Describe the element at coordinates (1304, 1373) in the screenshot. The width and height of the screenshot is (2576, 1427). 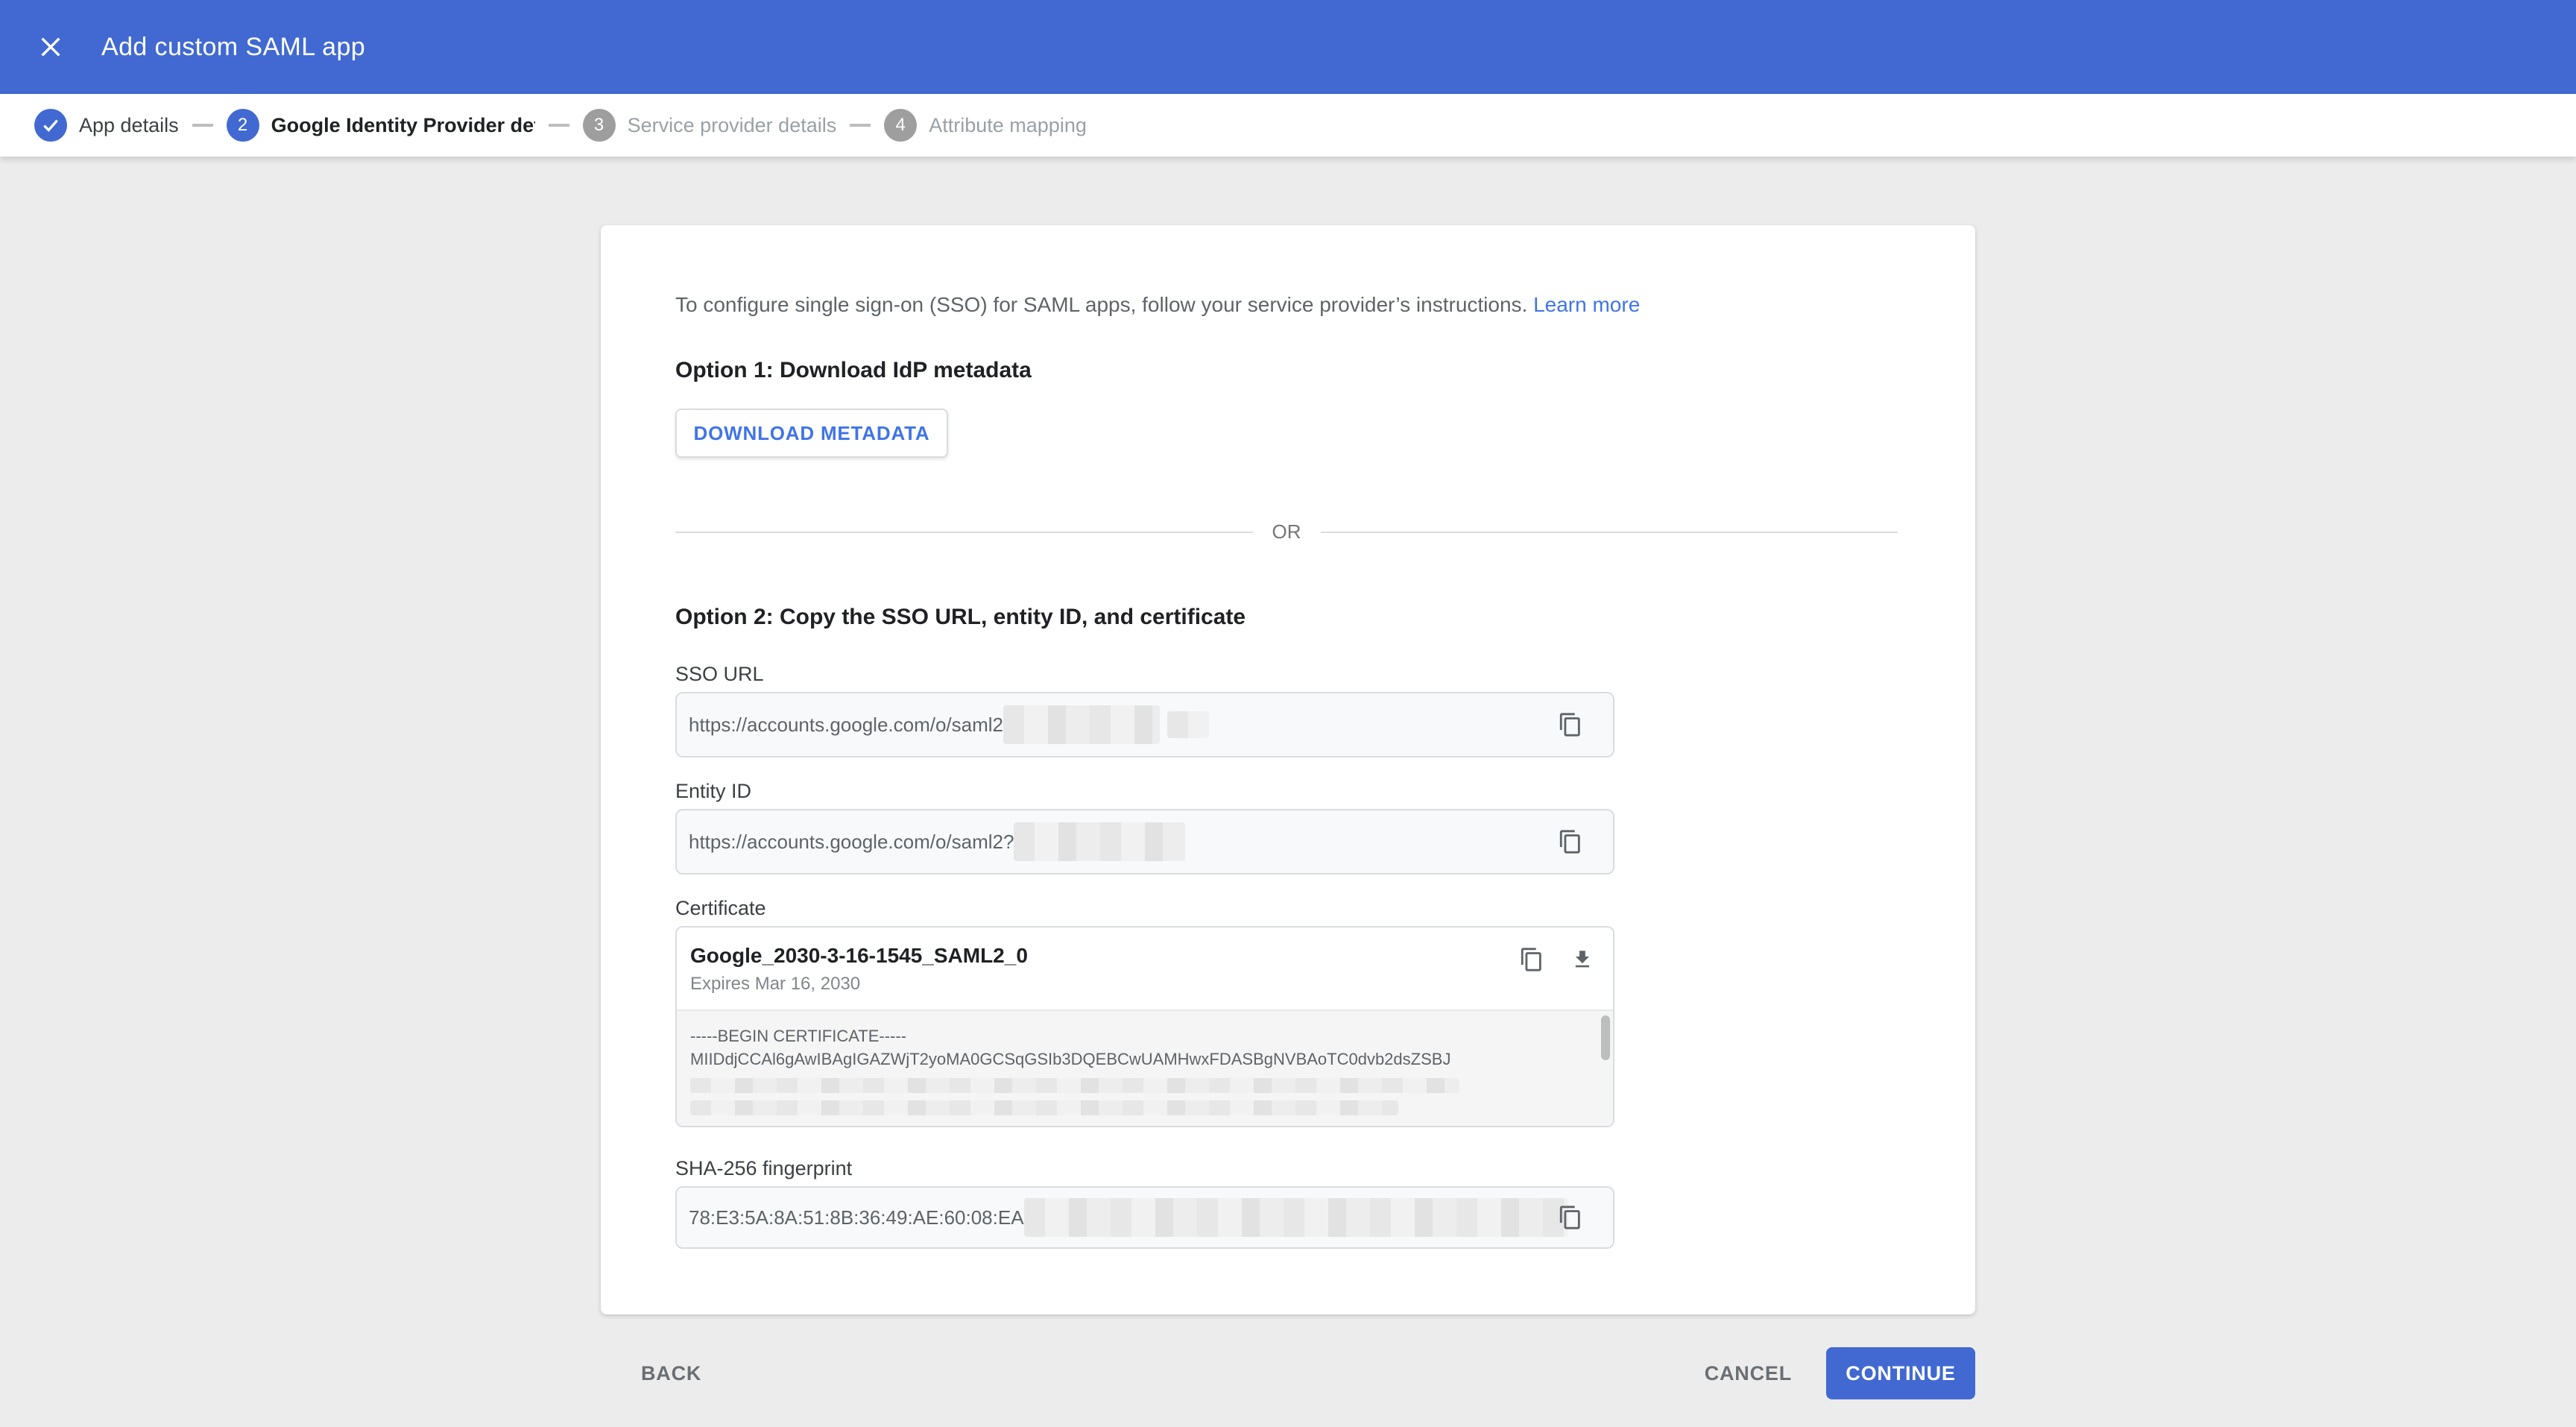
I see `dialog-footer: BACK CANCEL CONTINUE` at that location.